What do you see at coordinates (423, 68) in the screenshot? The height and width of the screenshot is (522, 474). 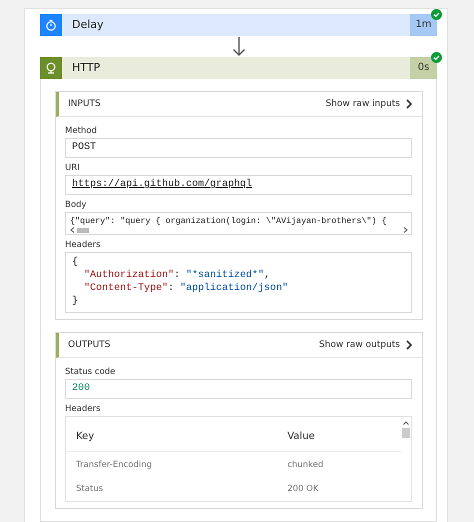 I see `duration-label: 0s` at bounding box center [423, 68].